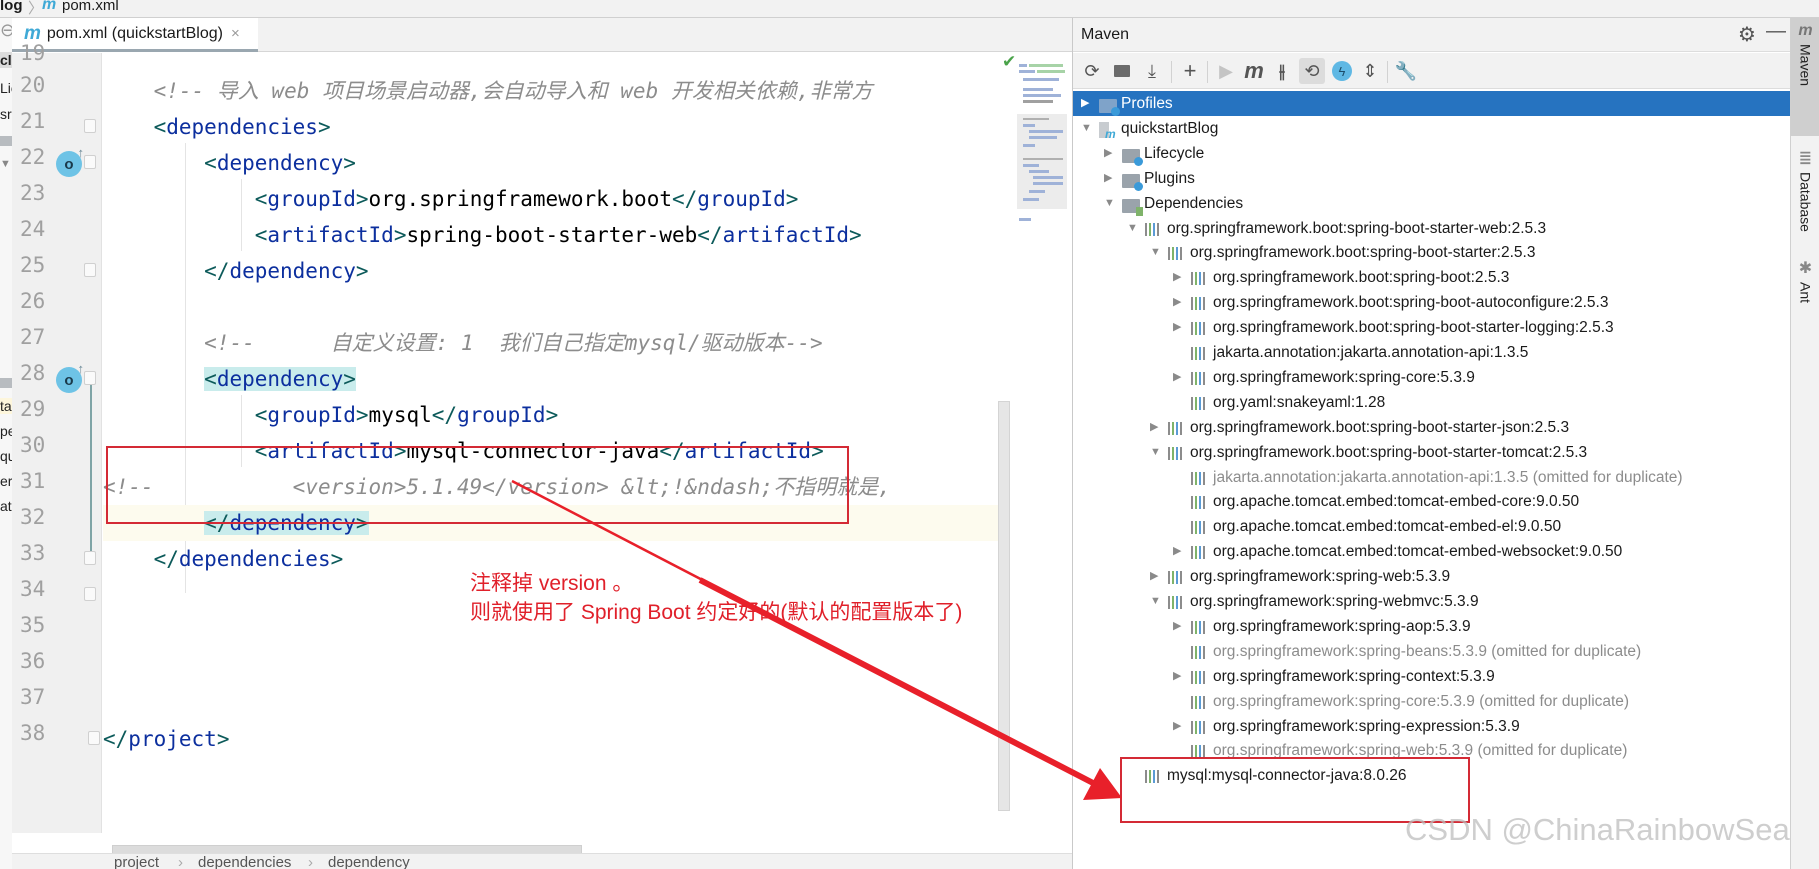  Describe the element at coordinates (6, 456) in the screenshot. I see `project-tree-item: qu` at that location.